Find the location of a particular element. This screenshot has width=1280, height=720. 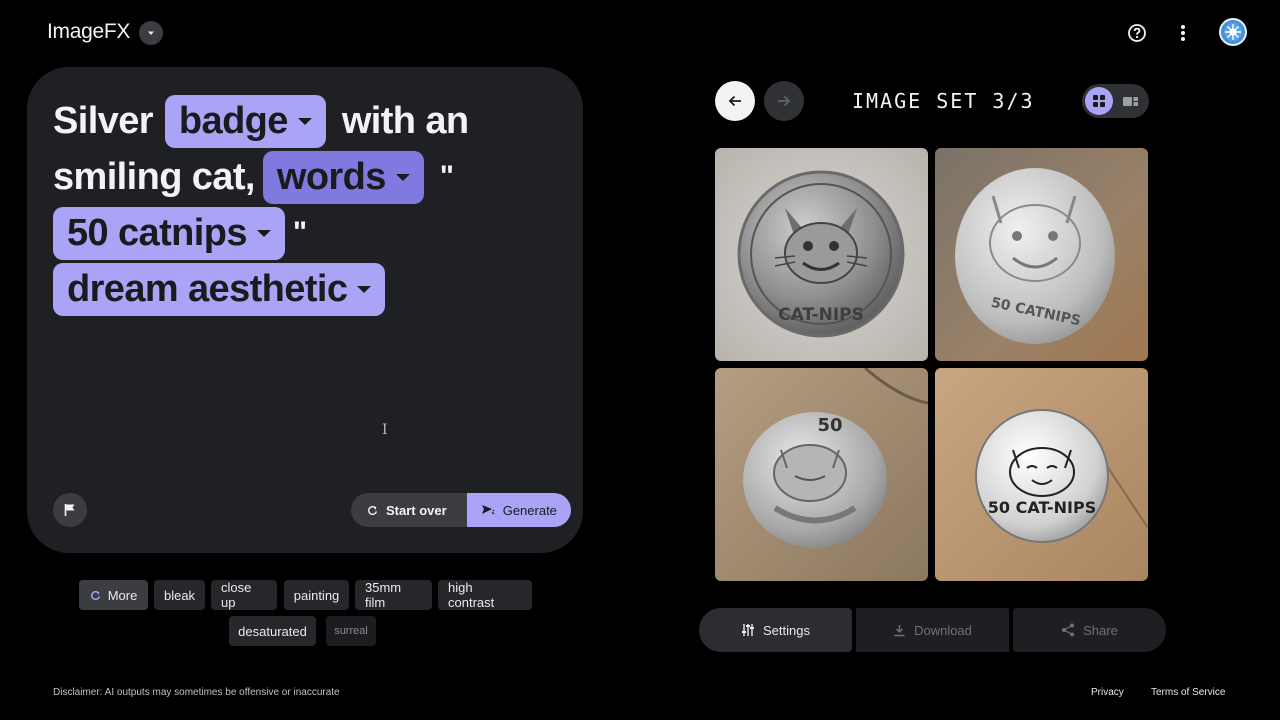

badge-image-4: 50 CAT-NIPS is located at coordinates (1041, 474).